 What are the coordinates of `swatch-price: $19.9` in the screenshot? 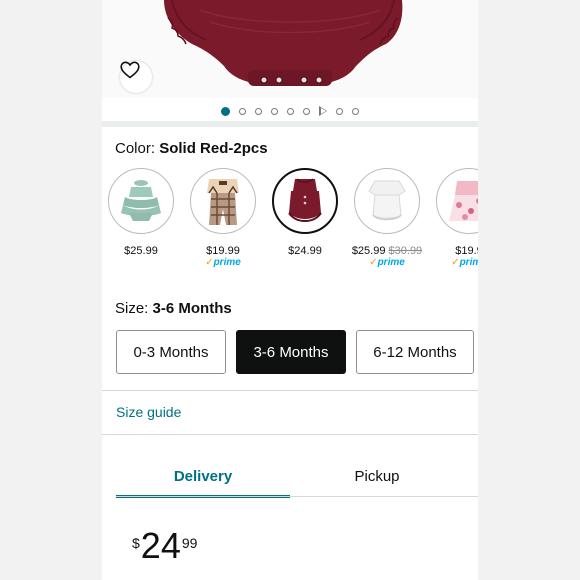 It's located at (466, 251).